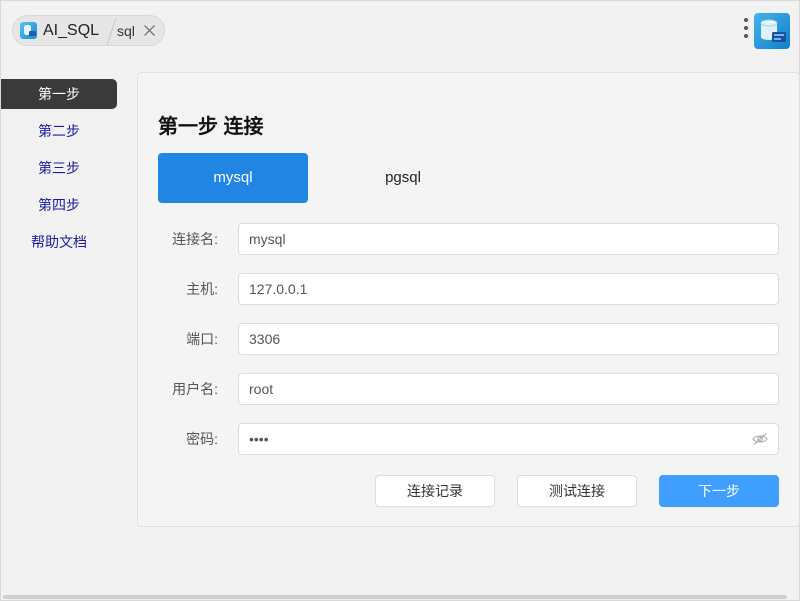 This screenshot has width=800, height=601. Describe the element at coordinates (59, 131) in the screenshot. I see `sidebar-item-step-2: 第二步` at that location.